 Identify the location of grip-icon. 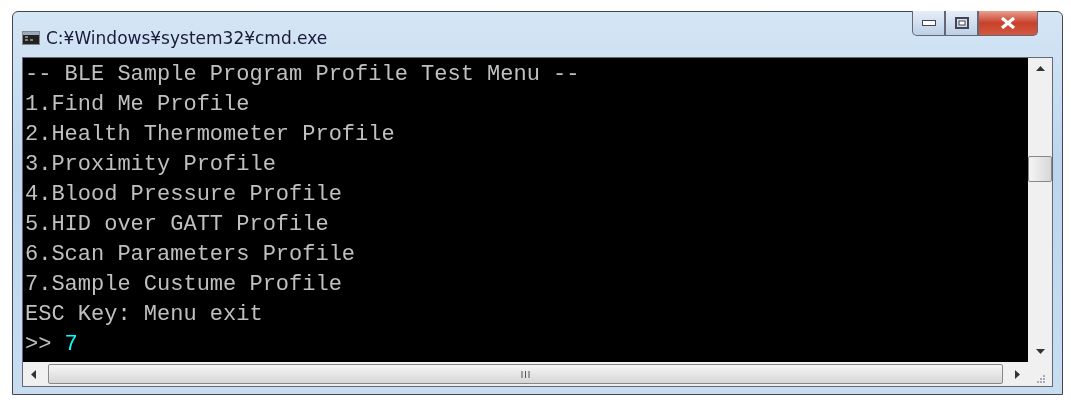
(525, 374).